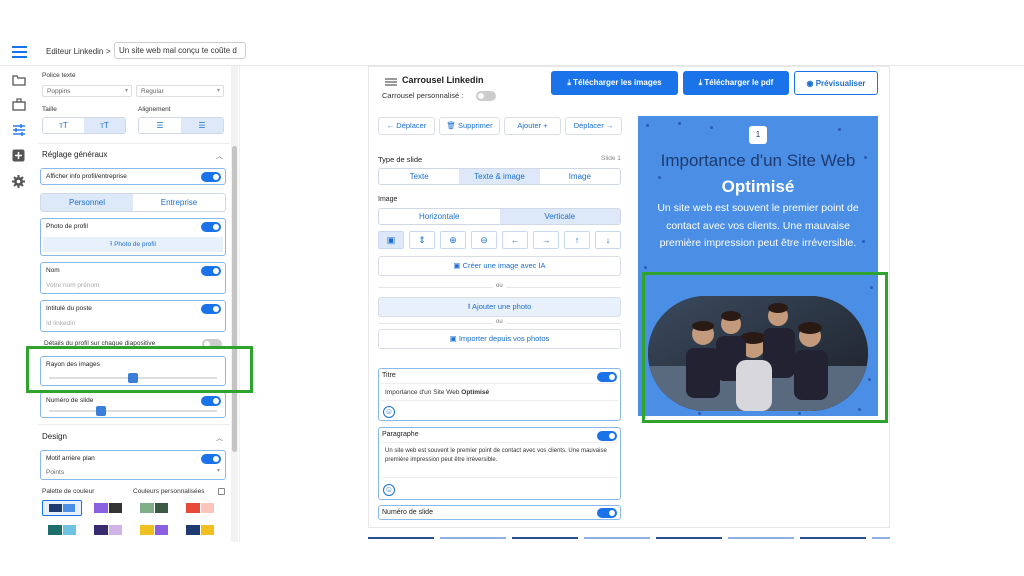  What do you see at coordinates (486, 96) in the screenshot?
I see `carrousel-perso-toggle` at bounding box center [486, 96].